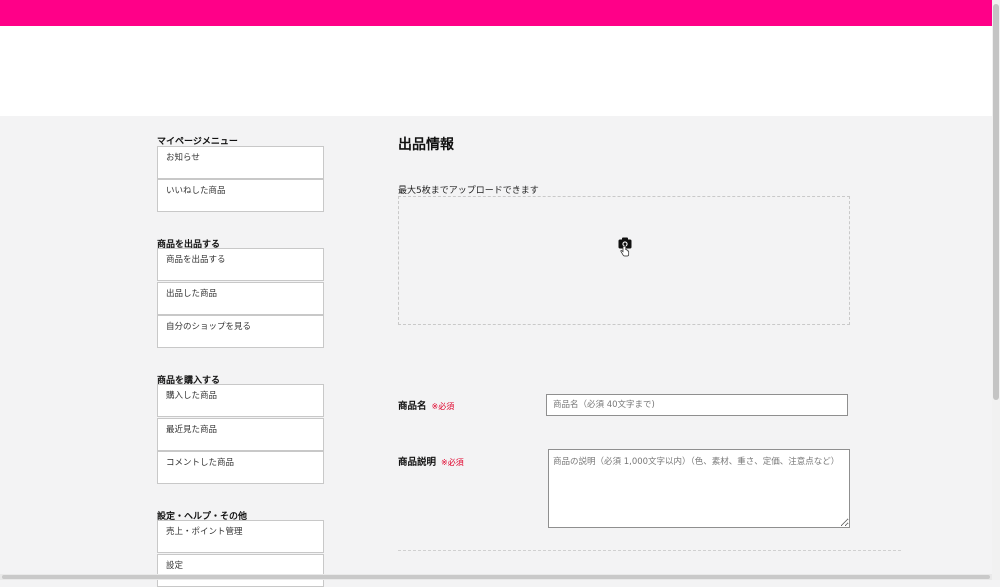 This screenshot has width=1000, height=587. I want to click on vertical-scrollbar, so click(996, 290).